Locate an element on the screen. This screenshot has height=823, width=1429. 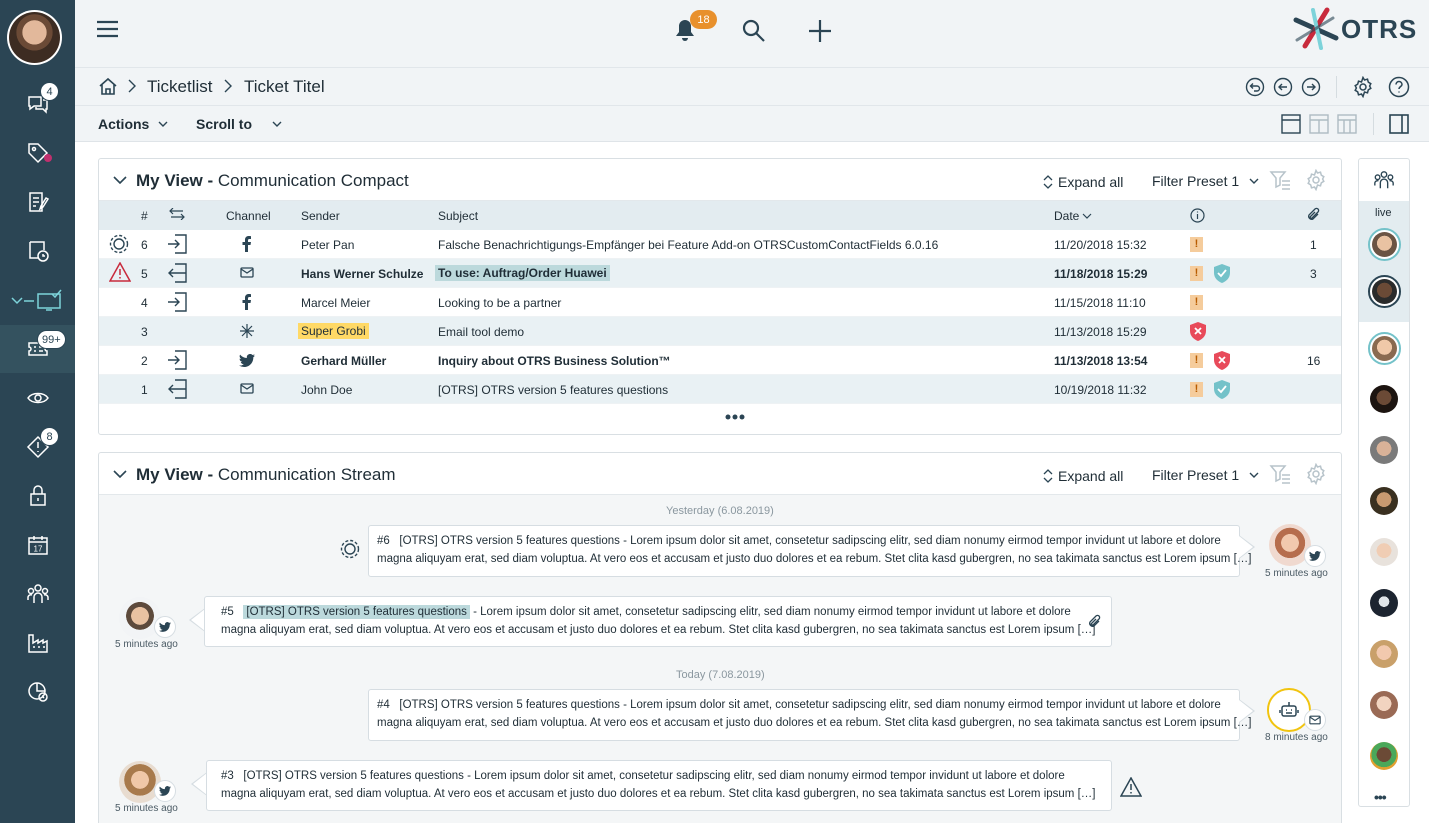
row-subject: Inquiry about OTRS Business Solution™ is located at coordinates (554, 361).